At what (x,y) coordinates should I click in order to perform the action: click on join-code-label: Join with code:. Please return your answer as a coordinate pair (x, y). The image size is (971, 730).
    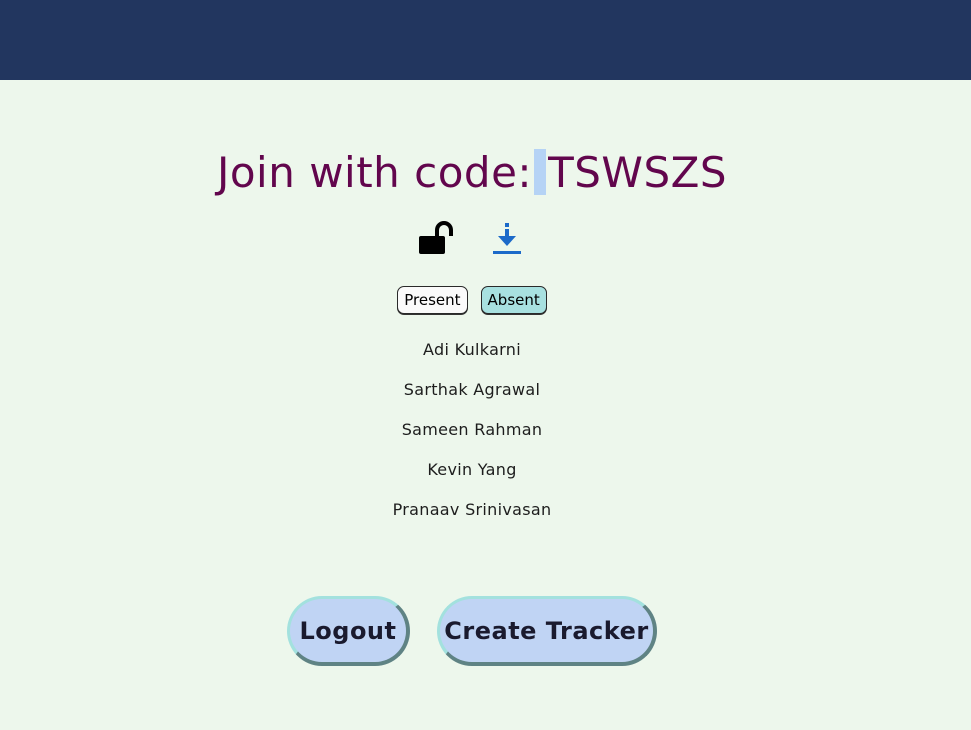
    Looking at the image, I should click on (374, 172).